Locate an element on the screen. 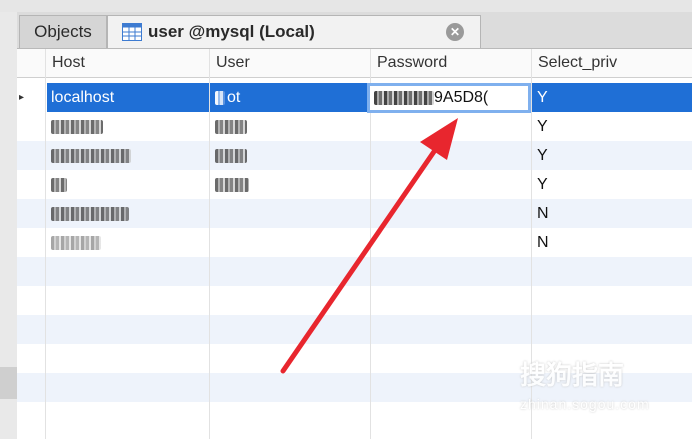 This screenshot has height=439, width=692. table-row: ▸ localhost rootot Y is located at coordinates (354, 97).